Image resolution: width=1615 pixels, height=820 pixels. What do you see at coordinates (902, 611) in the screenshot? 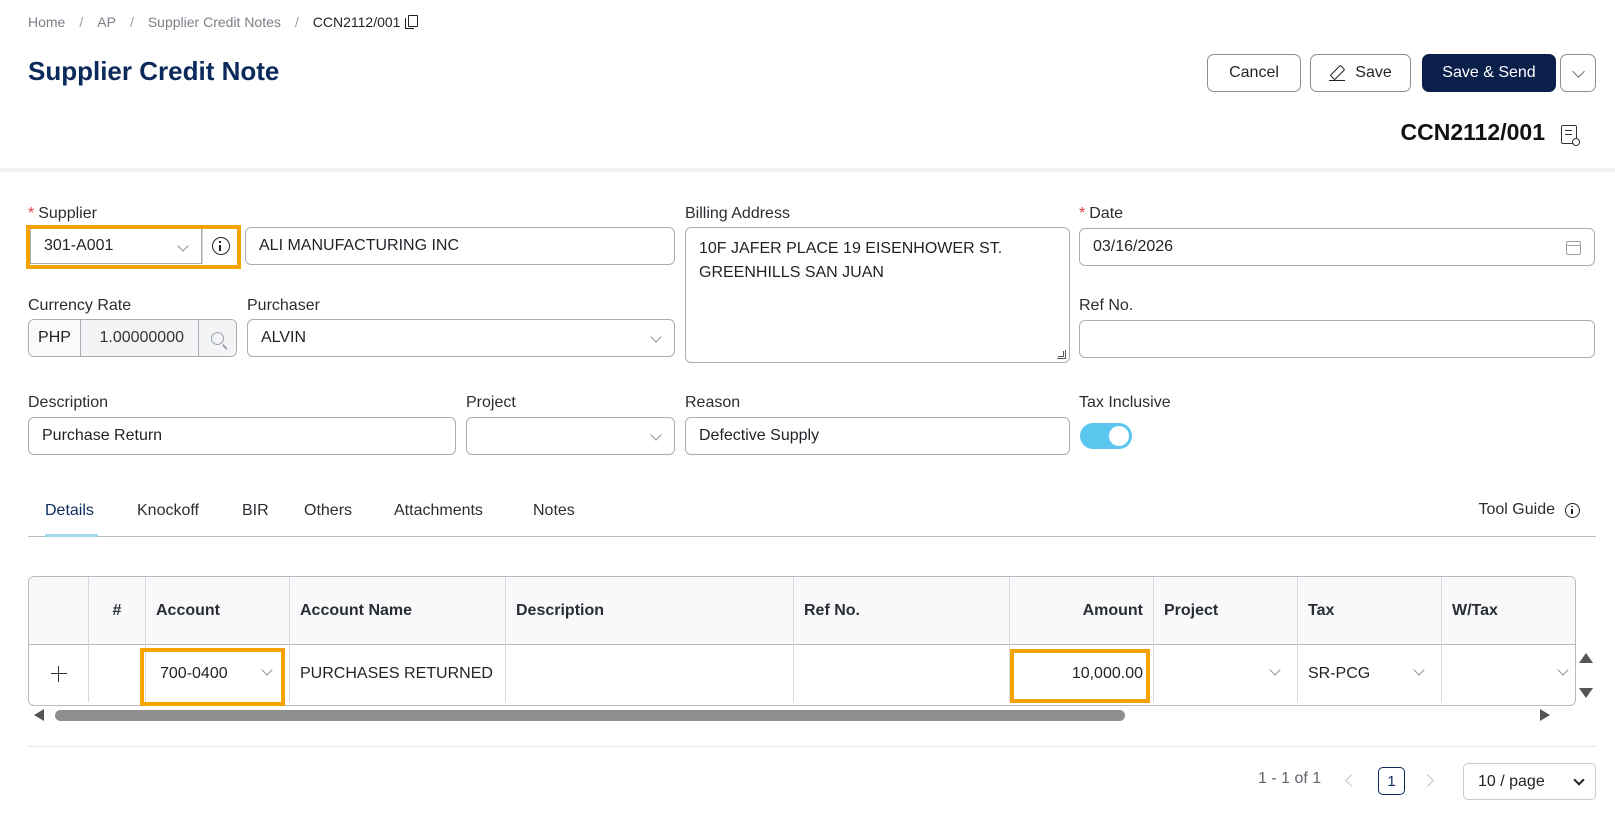
I see `column-header-ref-no: Ref No.` at bounding box center [902, 611].